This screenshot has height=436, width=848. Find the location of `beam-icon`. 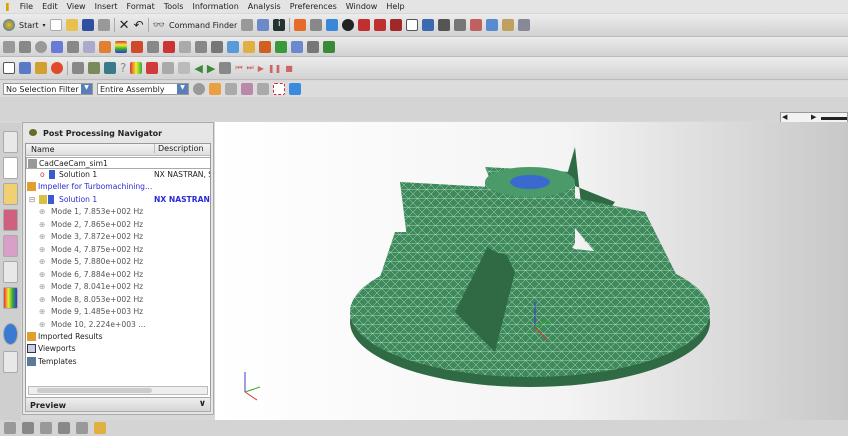

beam-icon is located at coordinates (110, 68).